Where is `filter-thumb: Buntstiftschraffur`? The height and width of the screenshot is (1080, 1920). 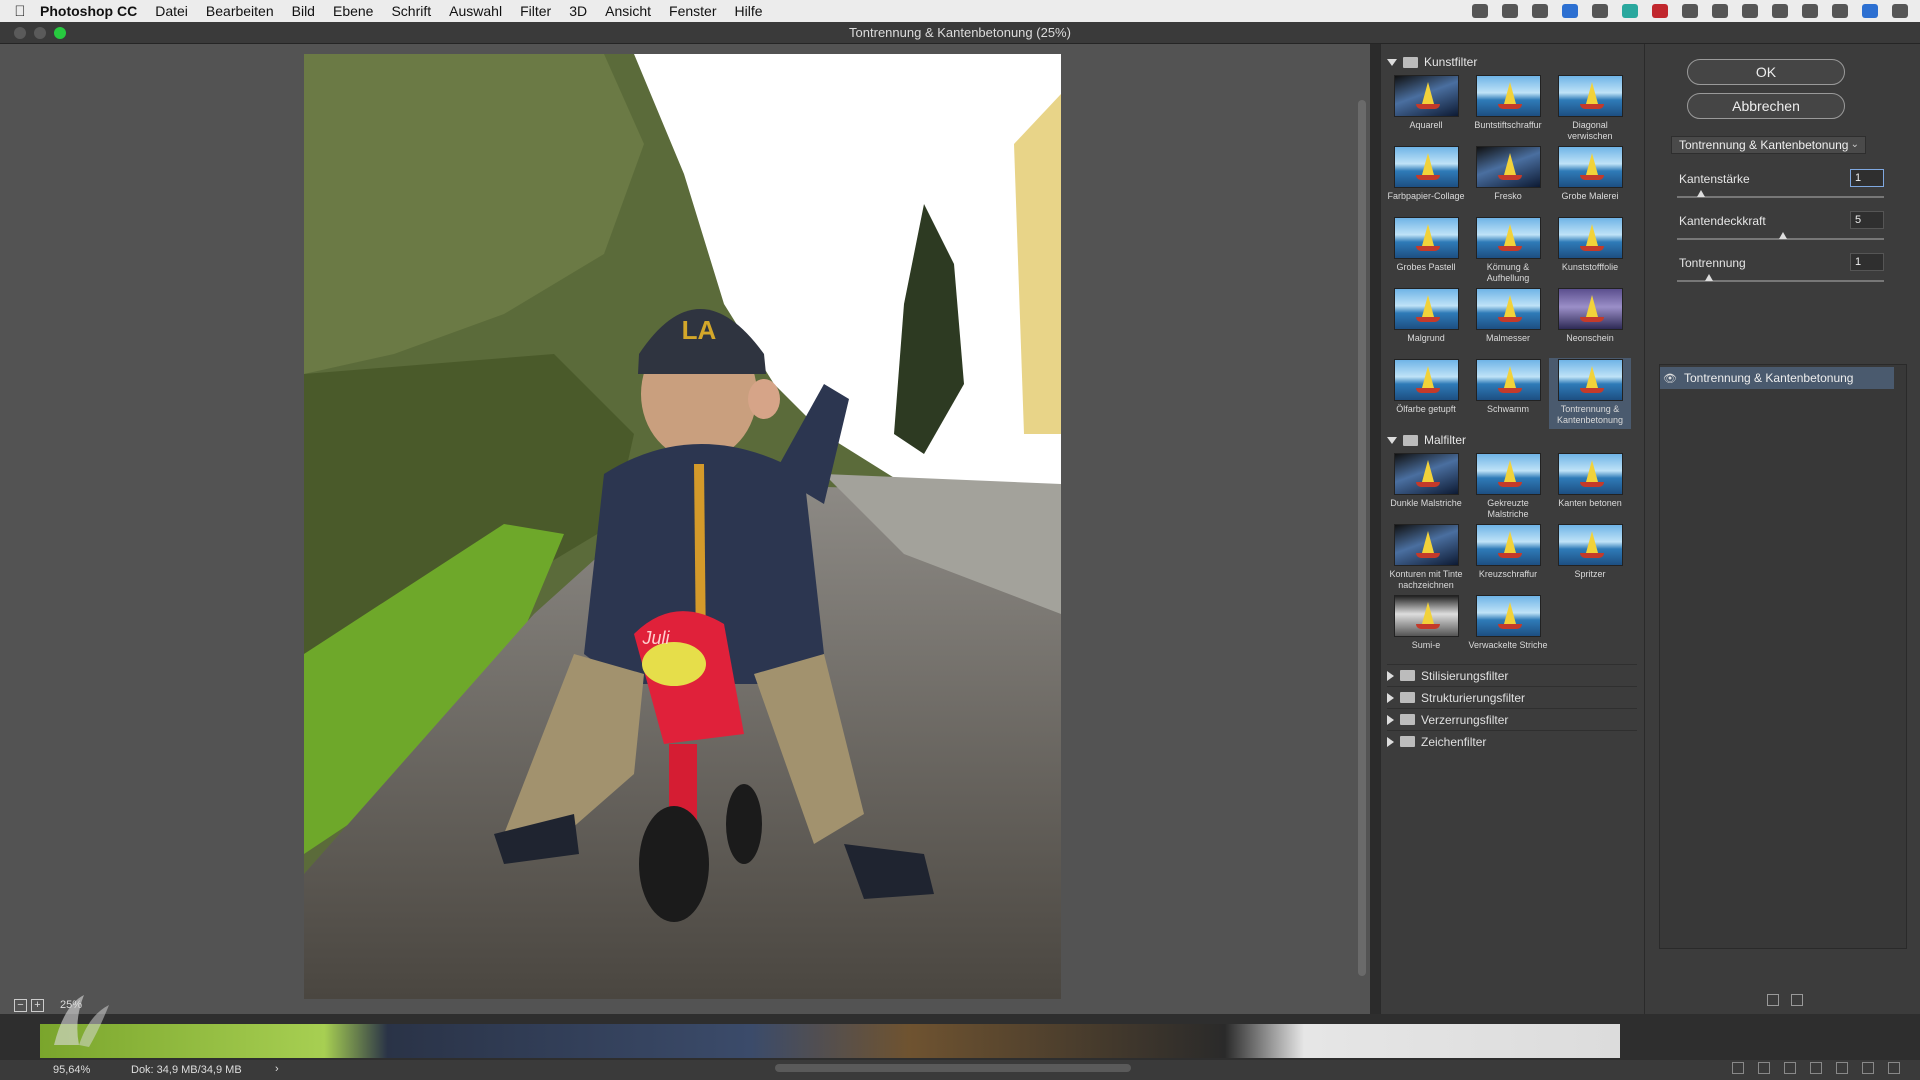
filter-thumb: Buntstiftschraffur is located at coordinates (1508, 109).